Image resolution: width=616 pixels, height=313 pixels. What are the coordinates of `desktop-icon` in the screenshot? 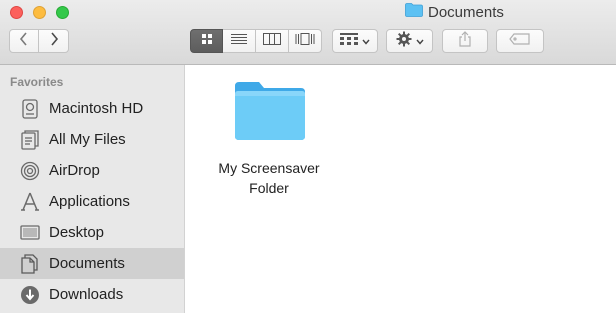 It's located at (30, 233).